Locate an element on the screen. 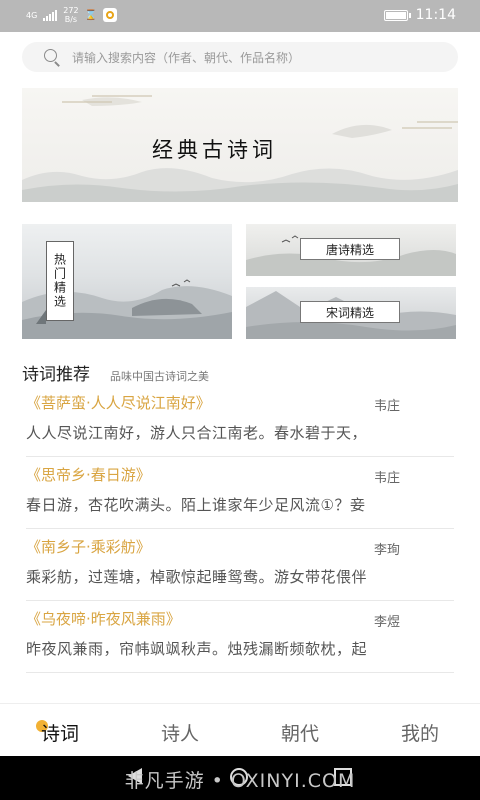 This screenshot has width=480, height=800. hot-picks-text: 热门精选 is located at coordinates (59, 281).